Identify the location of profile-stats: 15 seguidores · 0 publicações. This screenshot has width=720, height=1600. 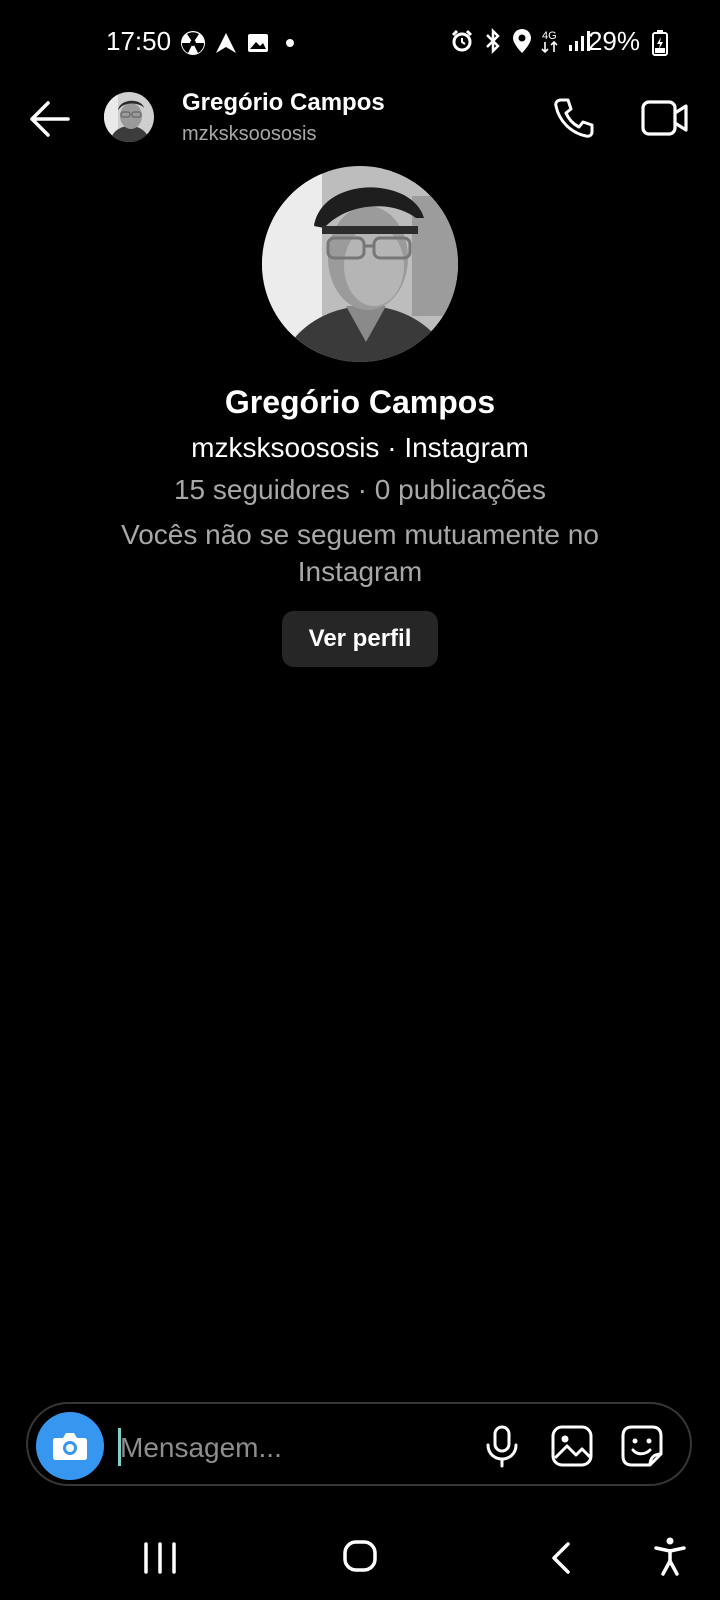
(359, 489).